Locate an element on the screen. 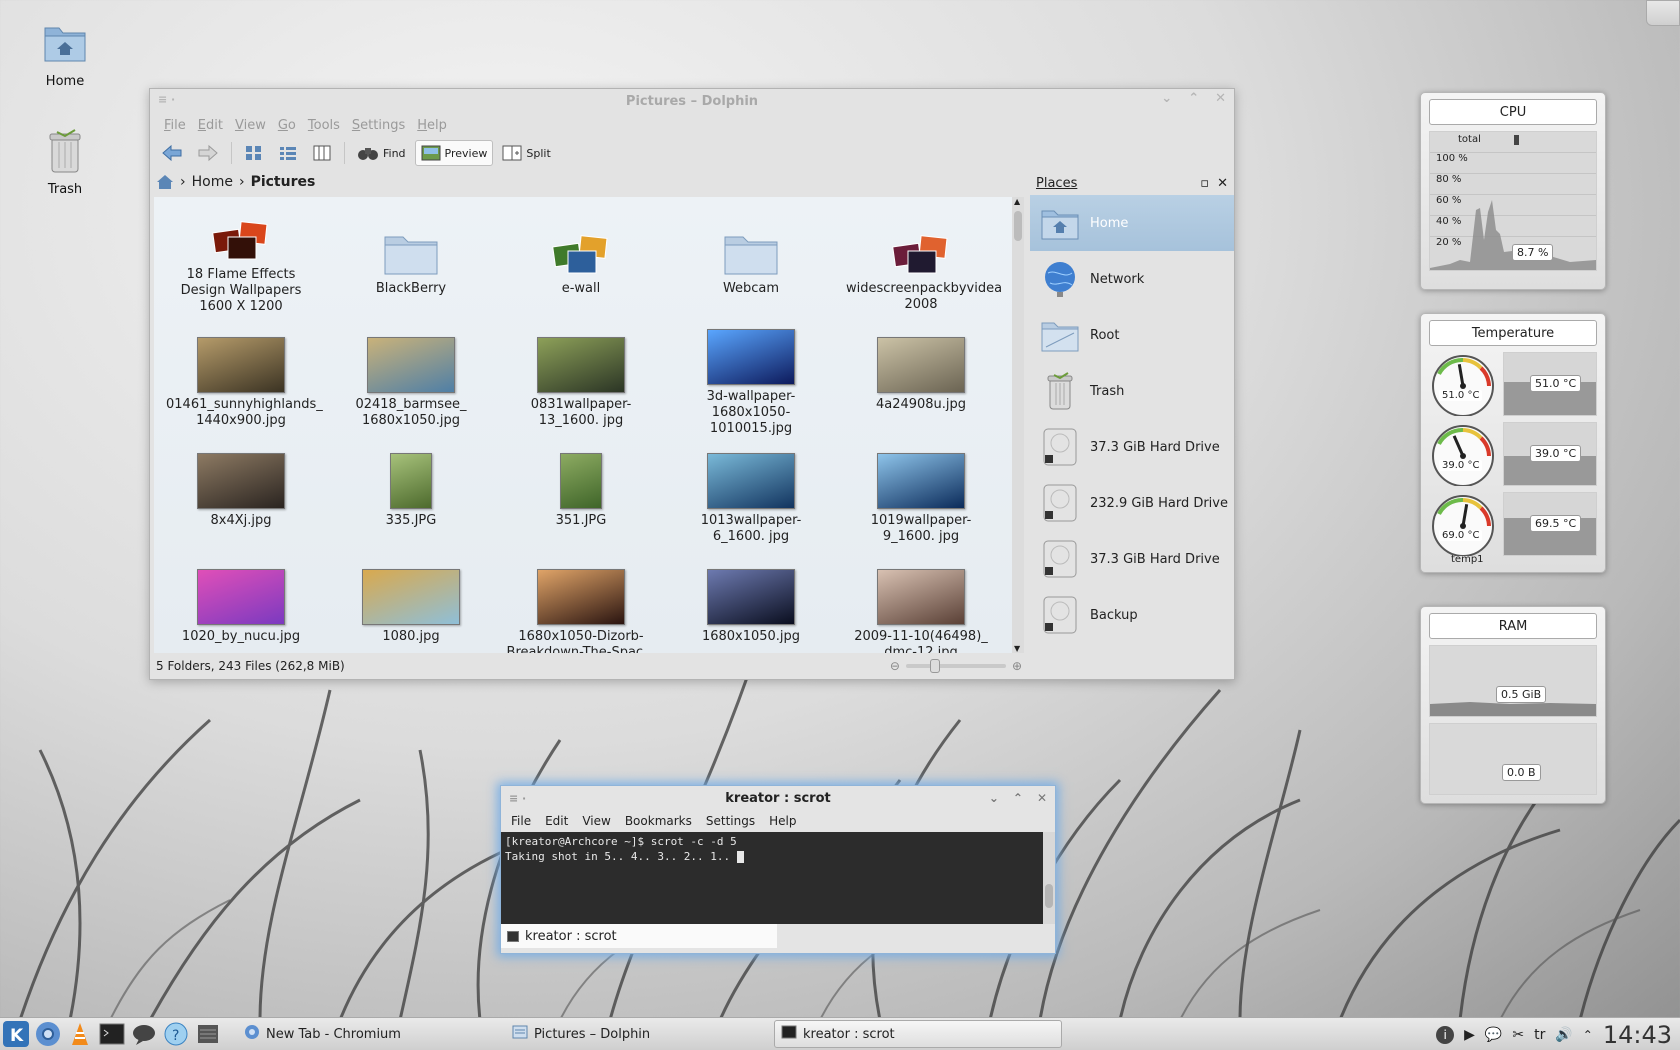 The image size is (1680, 1050). file-item: 8x4Xj.jpg is located at coordinates (241, 489).